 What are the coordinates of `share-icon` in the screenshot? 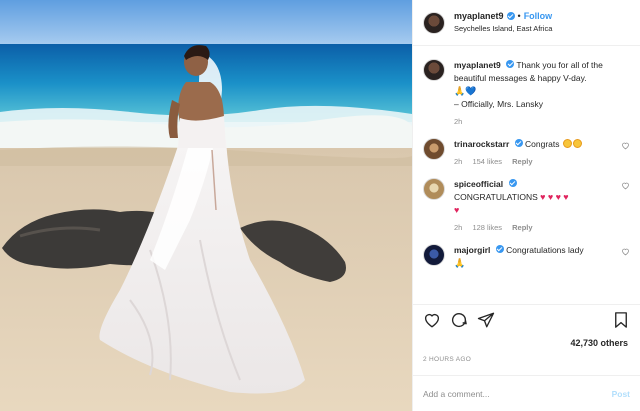 It's located at (486, 320).